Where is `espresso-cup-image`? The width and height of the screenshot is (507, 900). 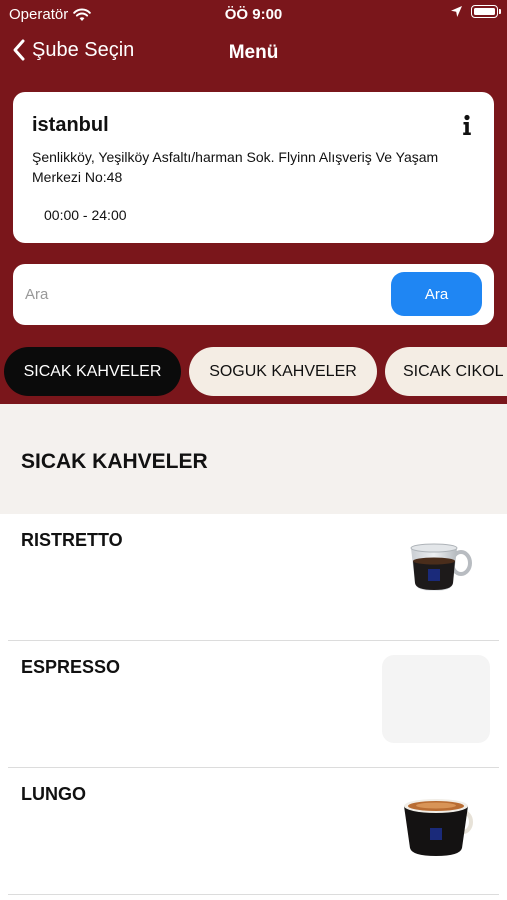
espresso-cup-image is located at coordinates (436, 572).